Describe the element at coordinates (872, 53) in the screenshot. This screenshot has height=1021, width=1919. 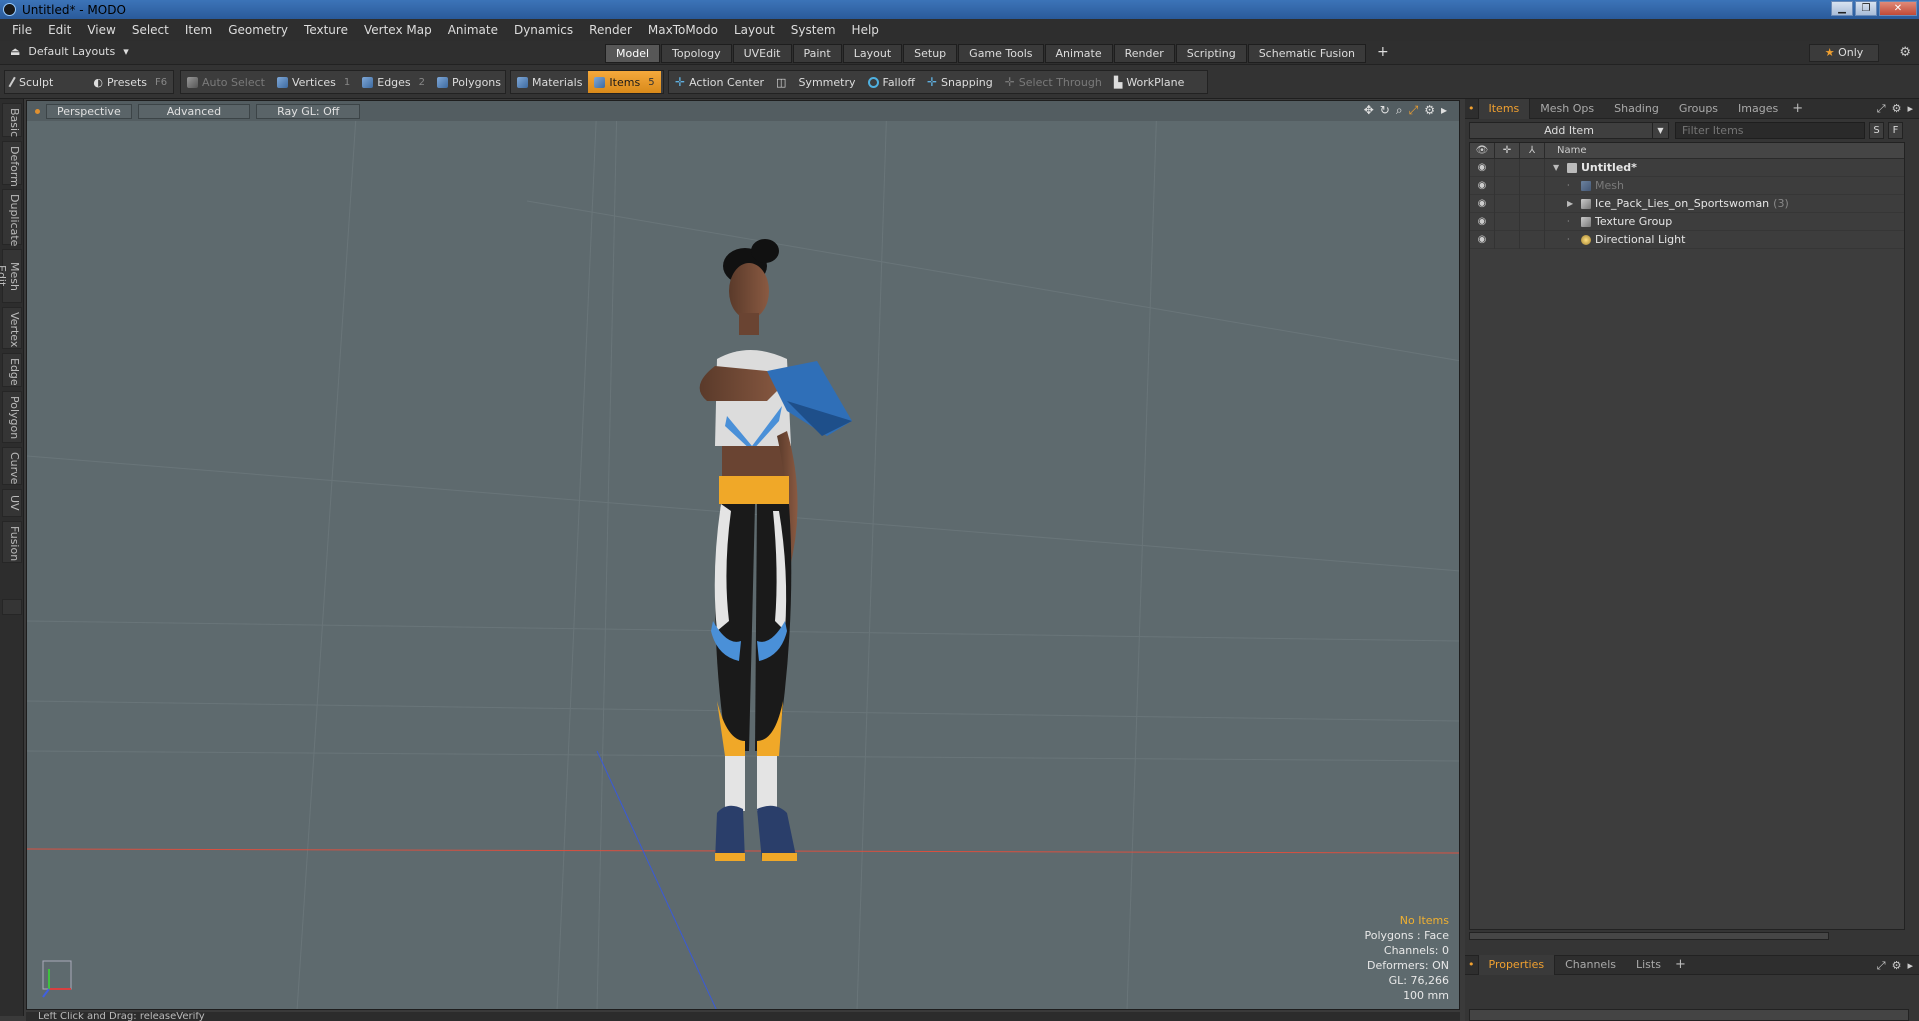
I see `tab-layout: Layout` at that location.